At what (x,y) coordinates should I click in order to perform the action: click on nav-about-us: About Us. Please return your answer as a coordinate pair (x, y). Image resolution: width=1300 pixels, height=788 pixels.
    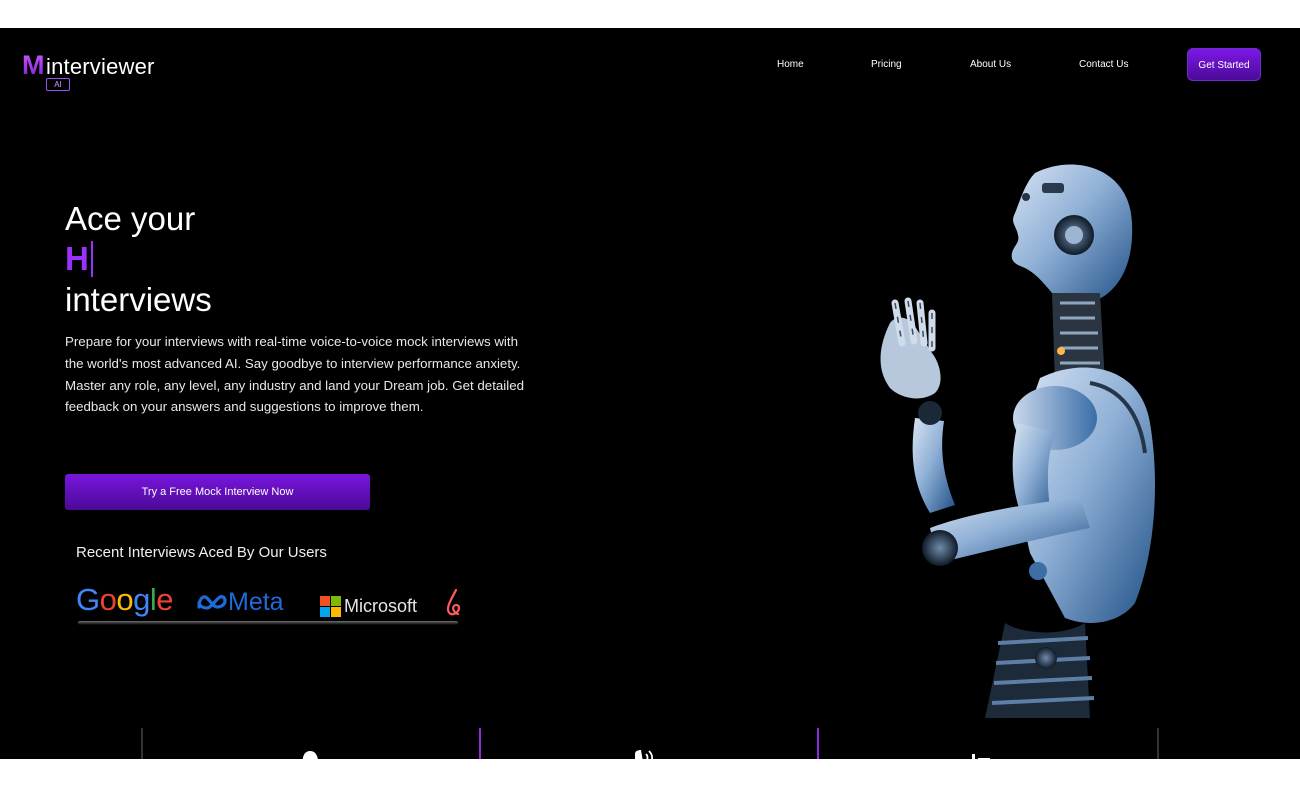
    Looking at the image, I should click on (990, 65).